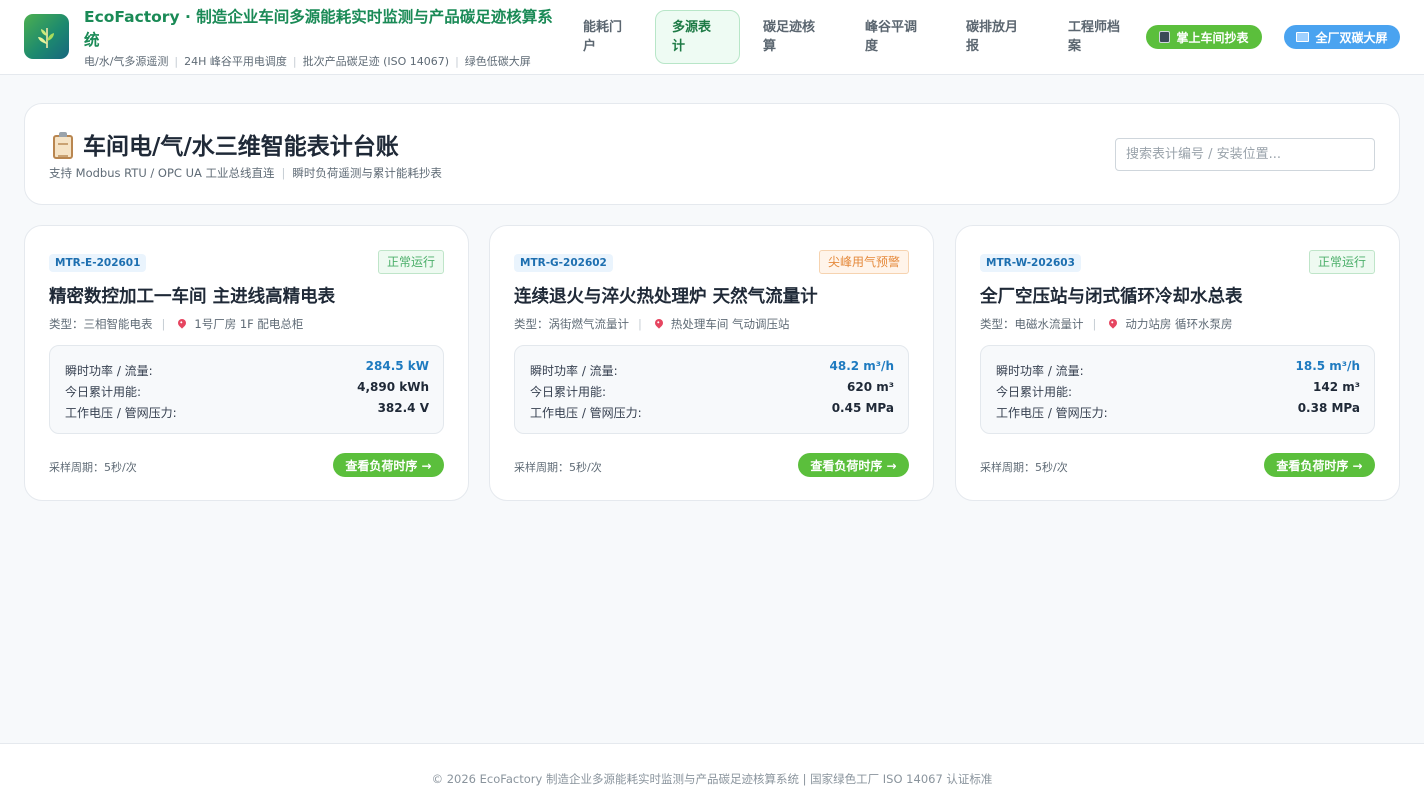 The height and width of the screenshot is (809, 1424). What do you see at coordinates (249, 324) in the screenshot?
I see `meter-location: 1号厂房 1F 配电总柜` at bounding box center [249, 324].